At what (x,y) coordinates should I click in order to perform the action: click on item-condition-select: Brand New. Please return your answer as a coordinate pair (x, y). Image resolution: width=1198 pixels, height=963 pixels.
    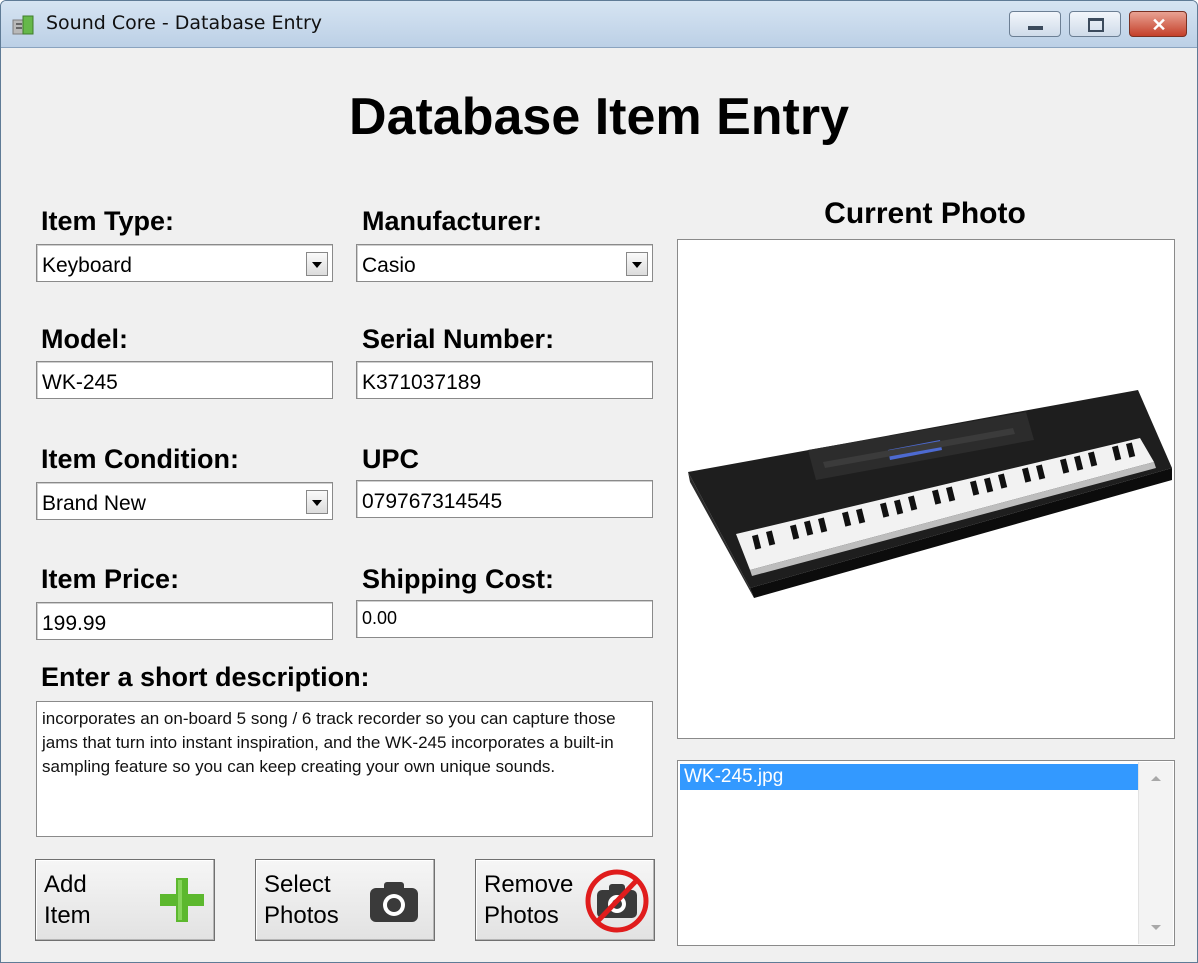
    Looking at the image, I should click on (184, 501).